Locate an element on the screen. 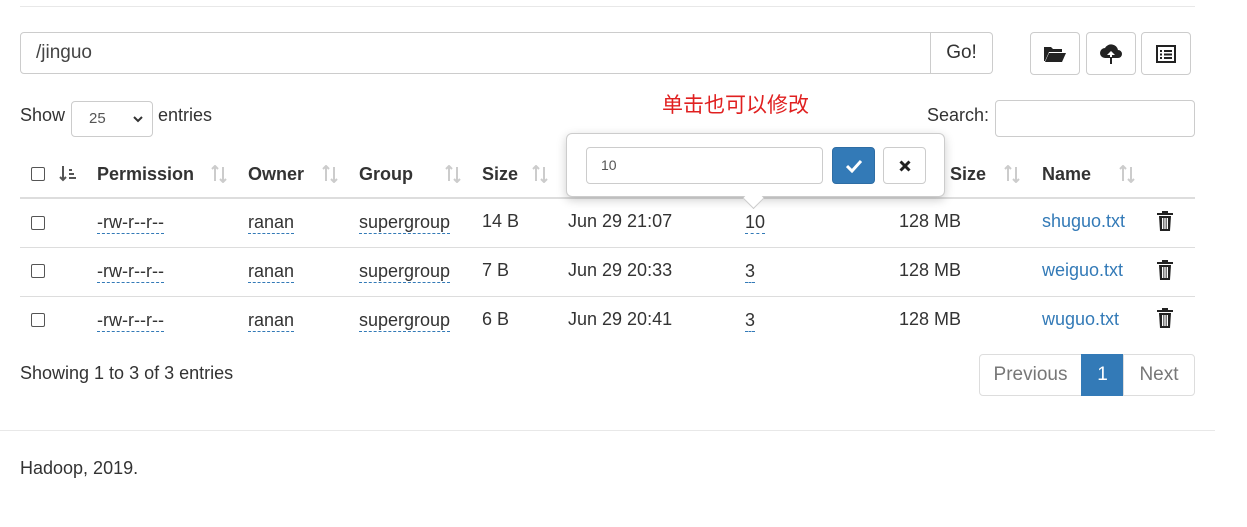  annotation-note: 单击也可以修改 is located at coordinates (735, 105).